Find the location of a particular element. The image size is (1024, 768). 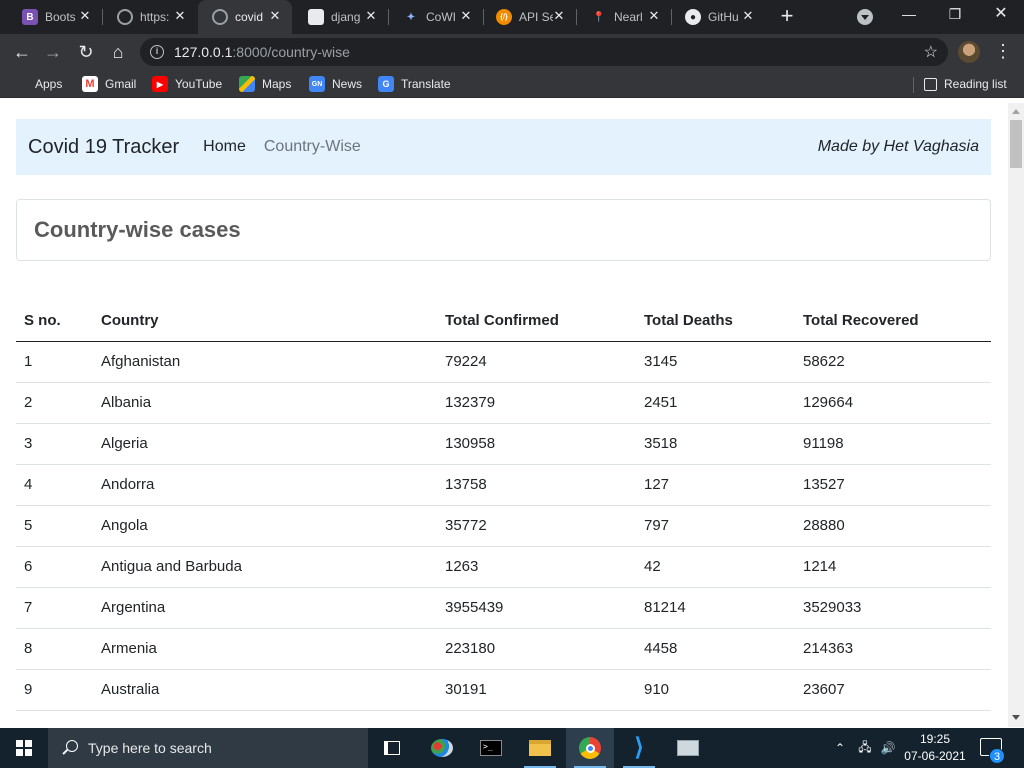

bookmark-apps: Apps is located at coordinates (38, 84).